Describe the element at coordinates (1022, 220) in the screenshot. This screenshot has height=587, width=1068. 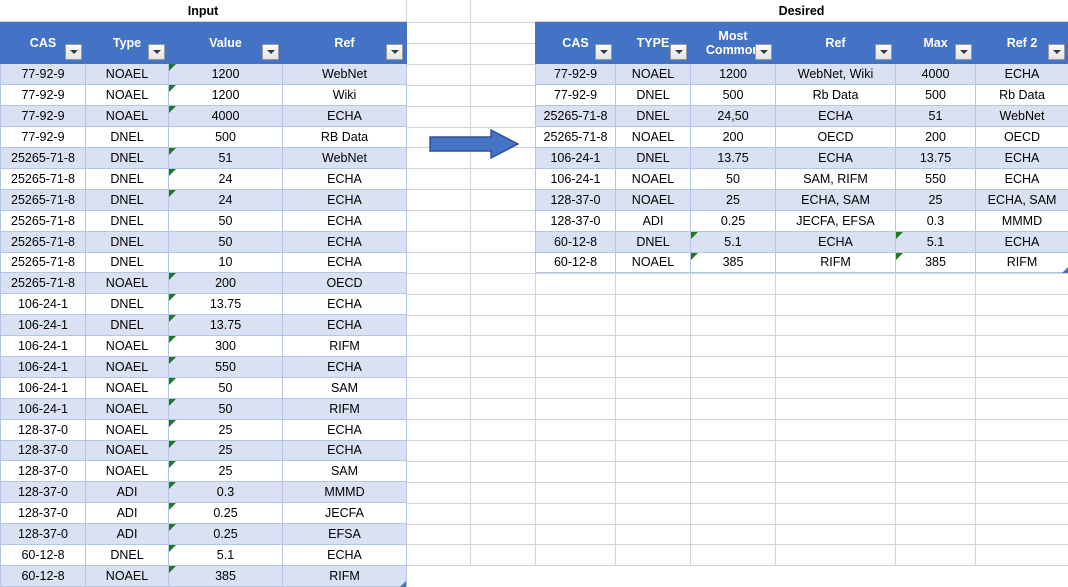
I see `desired-cell-ref2: MMMD` at that location.